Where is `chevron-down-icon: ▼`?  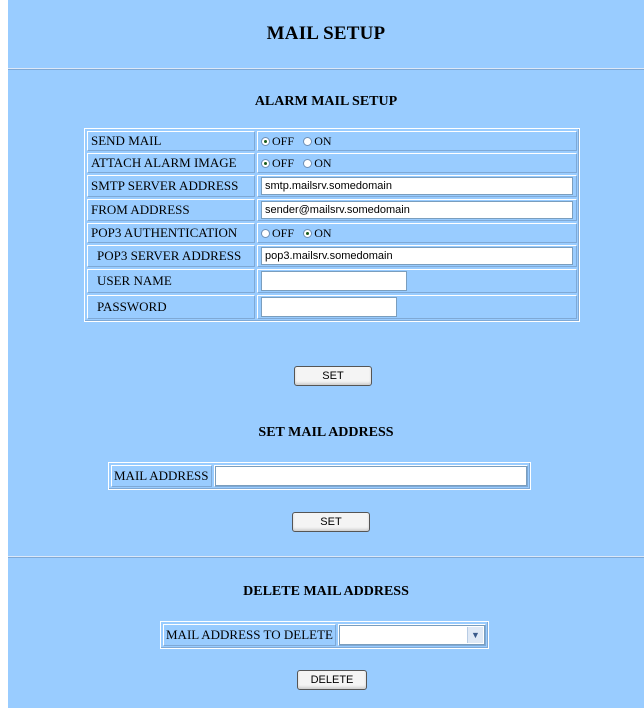
chevron-down-icon: ▼ is located at coordinates (474, 635).